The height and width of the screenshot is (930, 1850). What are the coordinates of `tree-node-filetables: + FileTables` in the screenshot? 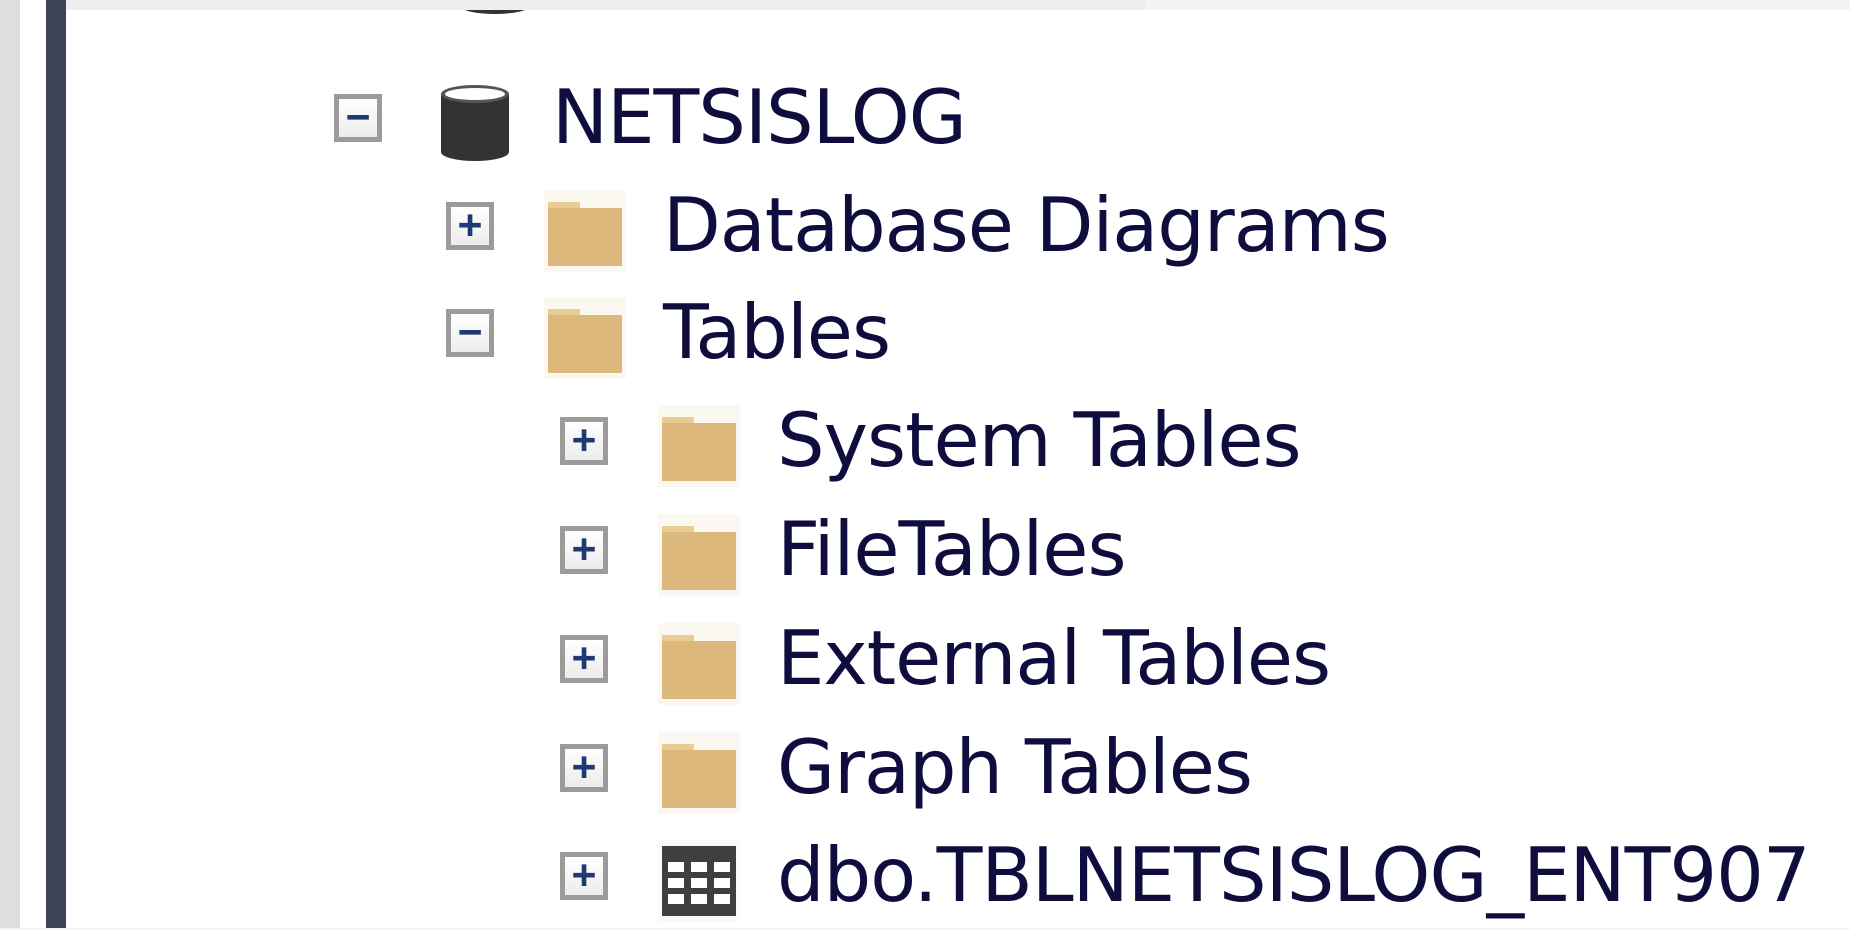 It's located at (870, 549).